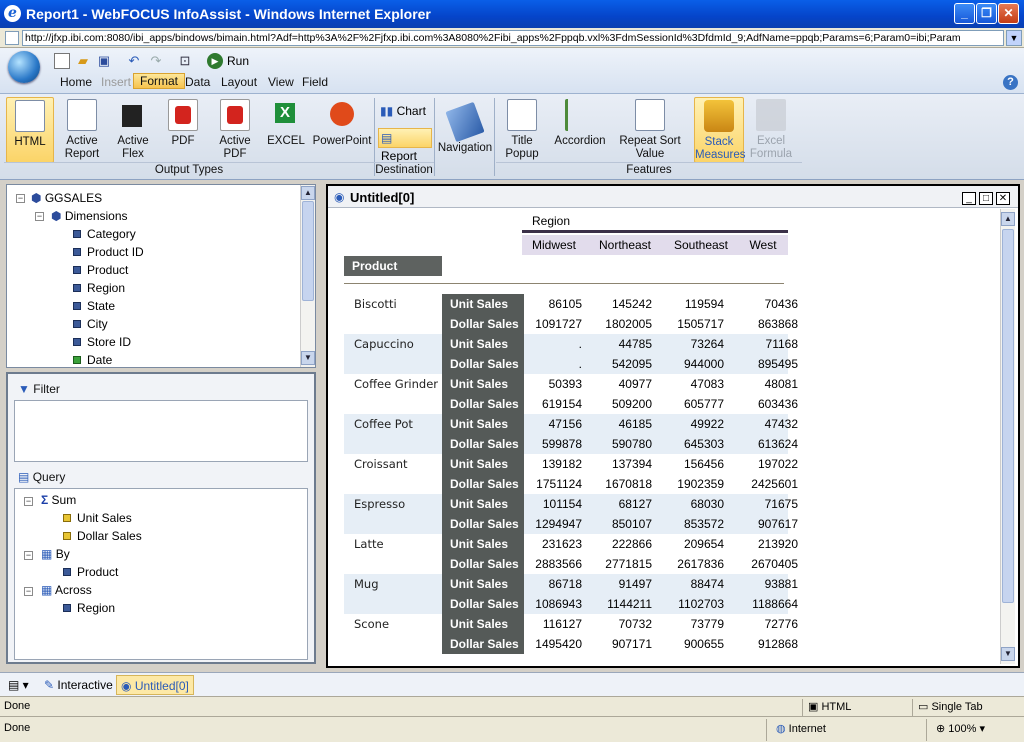  I want to click on tree-item-product: Product, so click(100, 270).